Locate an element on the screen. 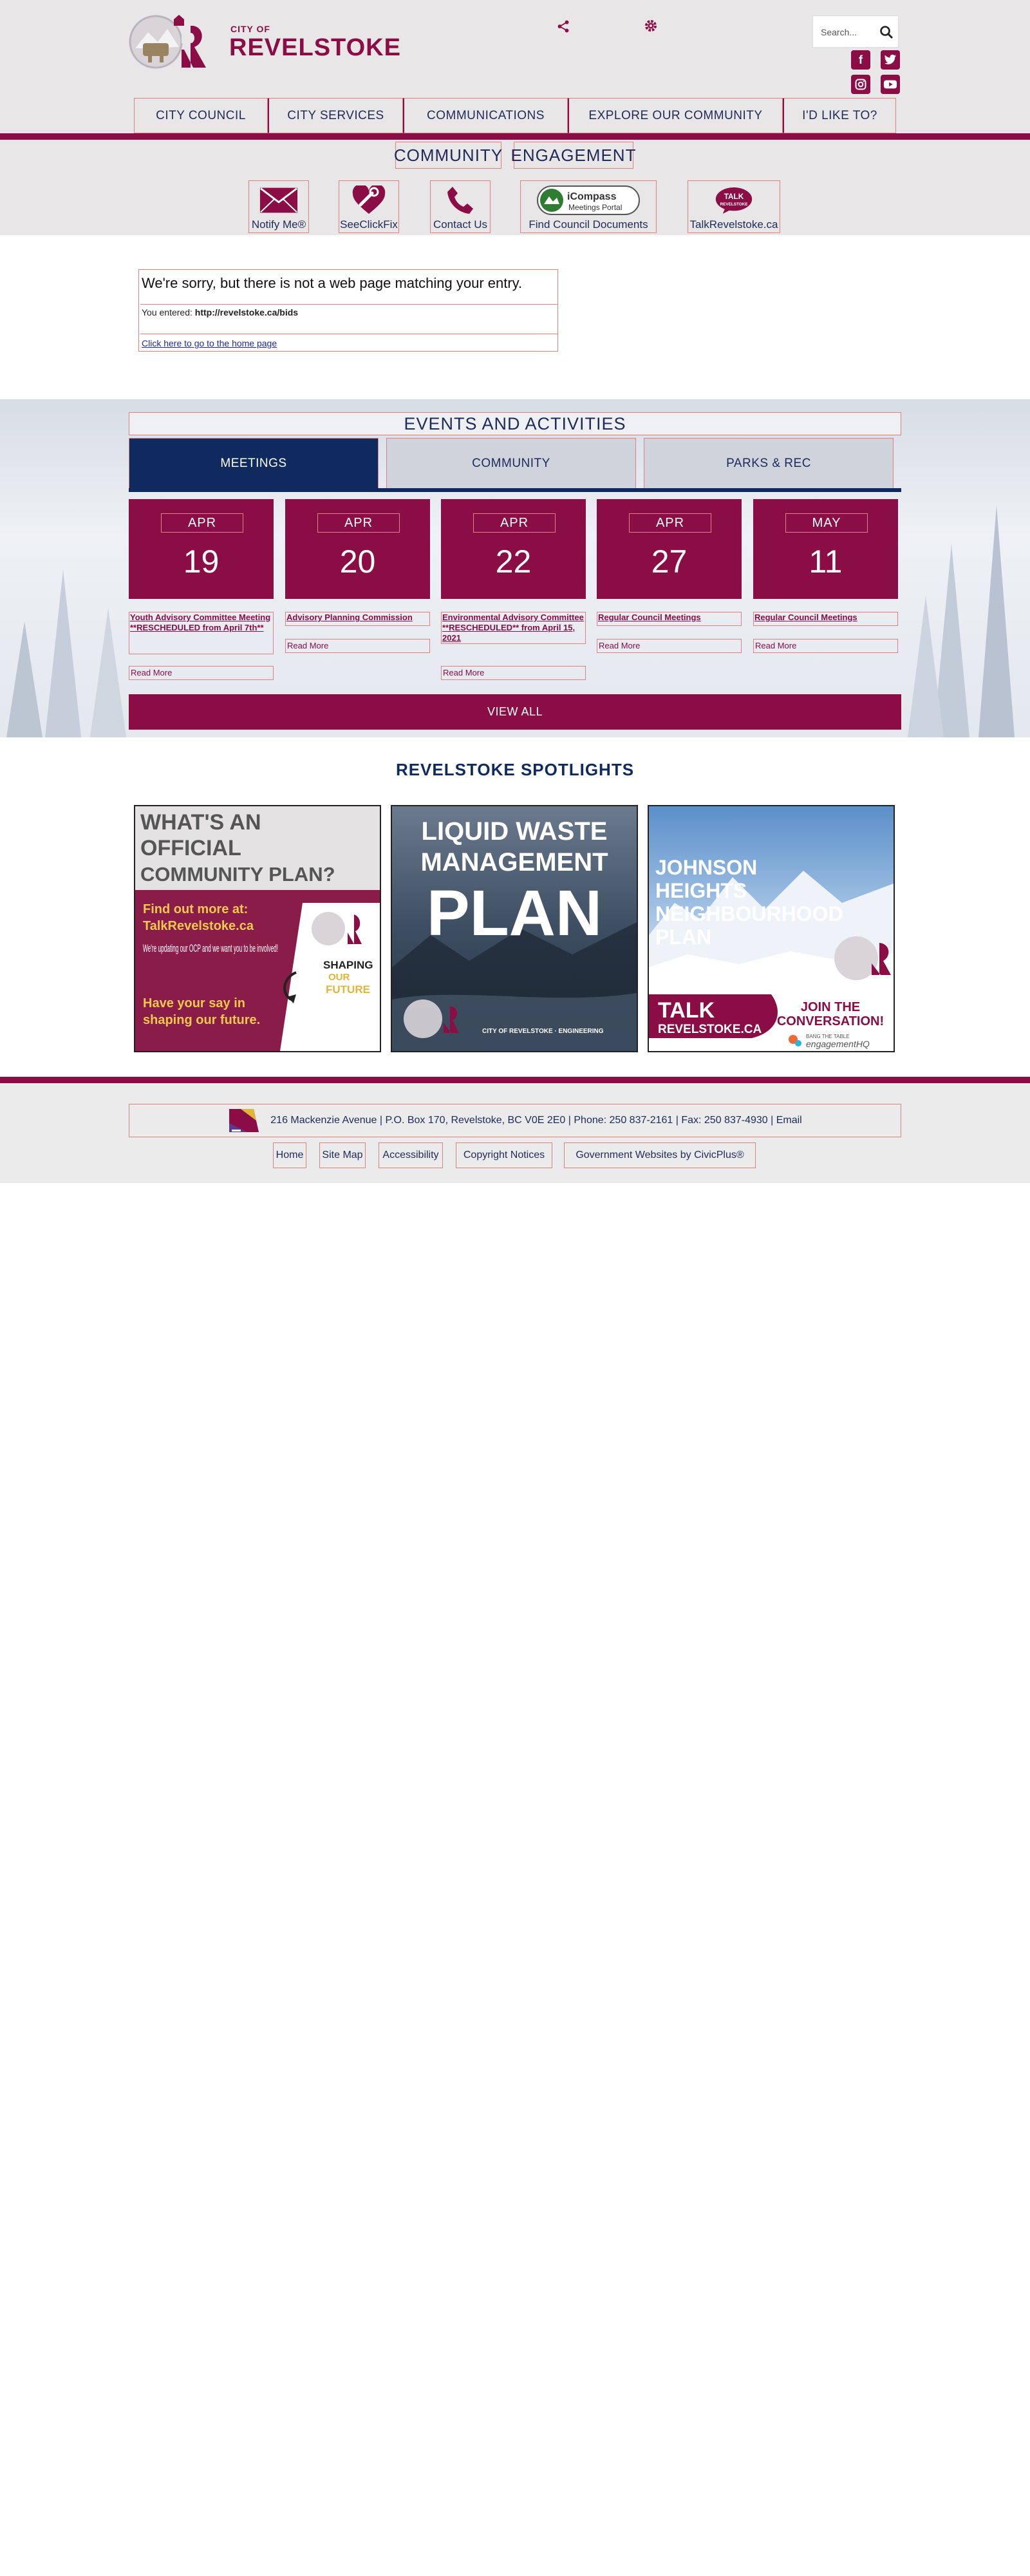 Image resolution: width=1030 pixels, height=2576 pixels. event-date-card: MAY 11 is located at coordinates (825, 549).